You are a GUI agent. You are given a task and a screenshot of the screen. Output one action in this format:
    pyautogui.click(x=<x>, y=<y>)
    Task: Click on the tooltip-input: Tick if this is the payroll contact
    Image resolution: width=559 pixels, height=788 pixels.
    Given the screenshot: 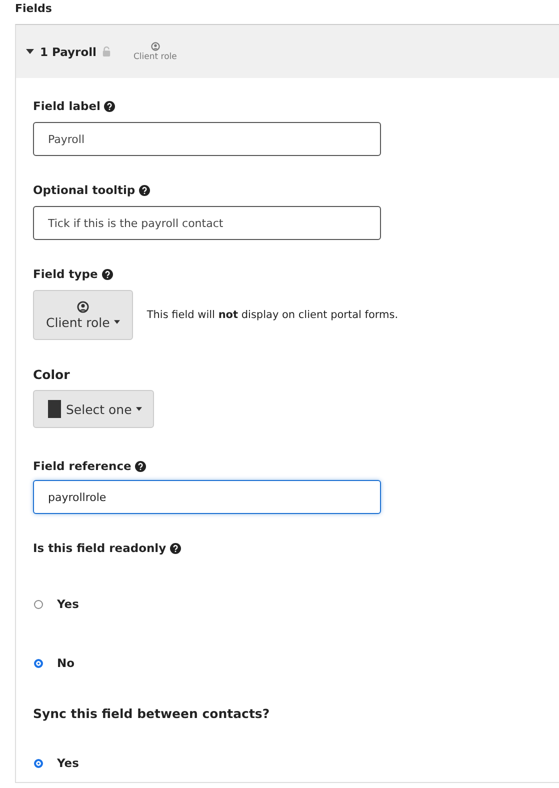 What is the action you would take?
    pyautogui.click(x=207, y=223)
    